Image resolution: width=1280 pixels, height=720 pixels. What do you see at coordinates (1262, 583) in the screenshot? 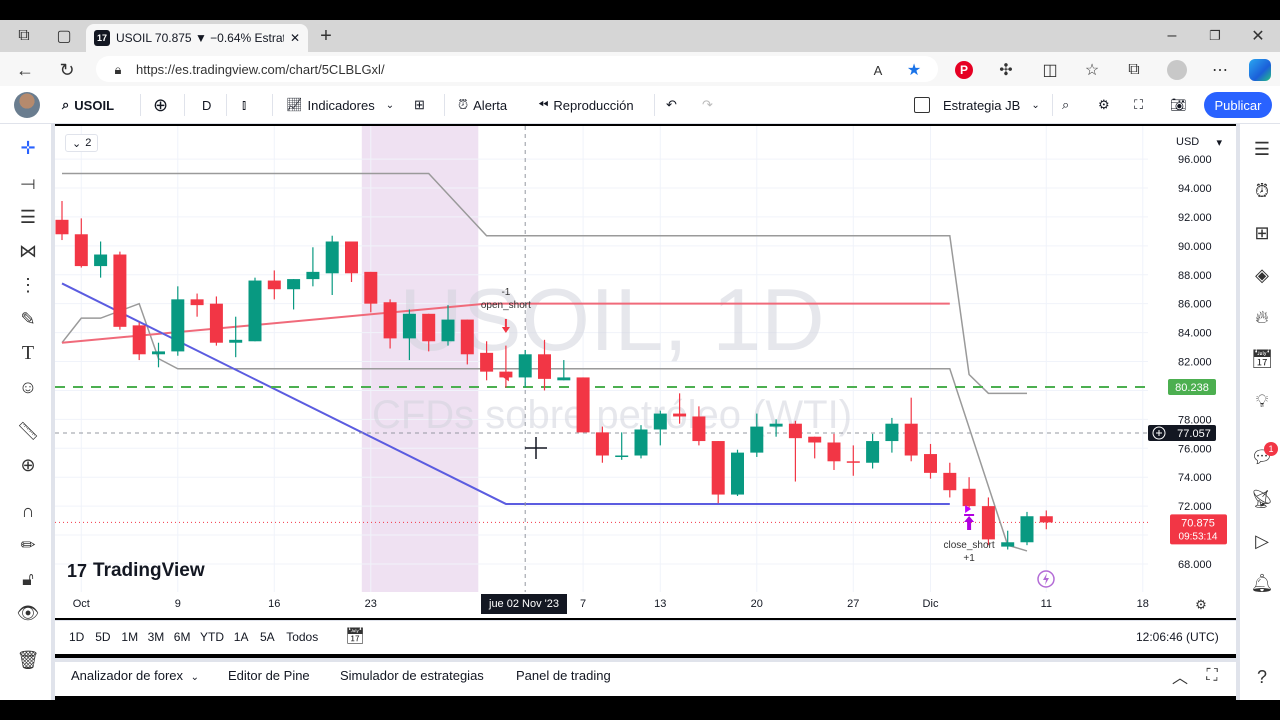
I see `notifications-bell-icon: 🔔︎` at bounding box center [1262, 583].